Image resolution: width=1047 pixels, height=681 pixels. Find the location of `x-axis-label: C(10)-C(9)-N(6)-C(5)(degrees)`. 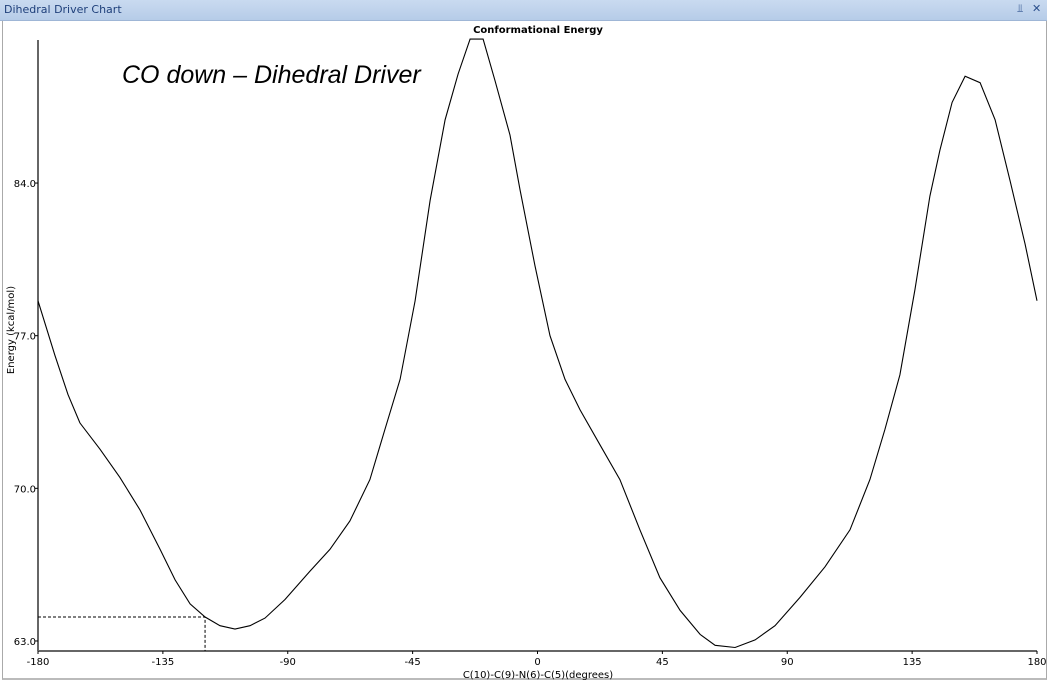

x-axis-label: C(10)-C(9)-N(6)-C(5)(degrees) is located at coordinates (538, 675).